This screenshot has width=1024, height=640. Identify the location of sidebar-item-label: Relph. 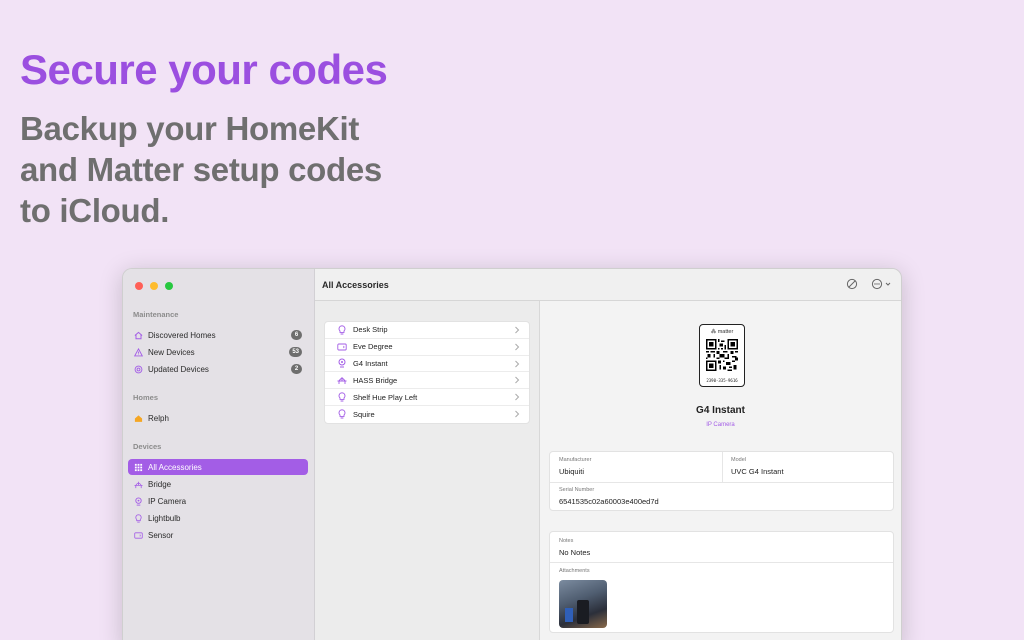
(158, 418).